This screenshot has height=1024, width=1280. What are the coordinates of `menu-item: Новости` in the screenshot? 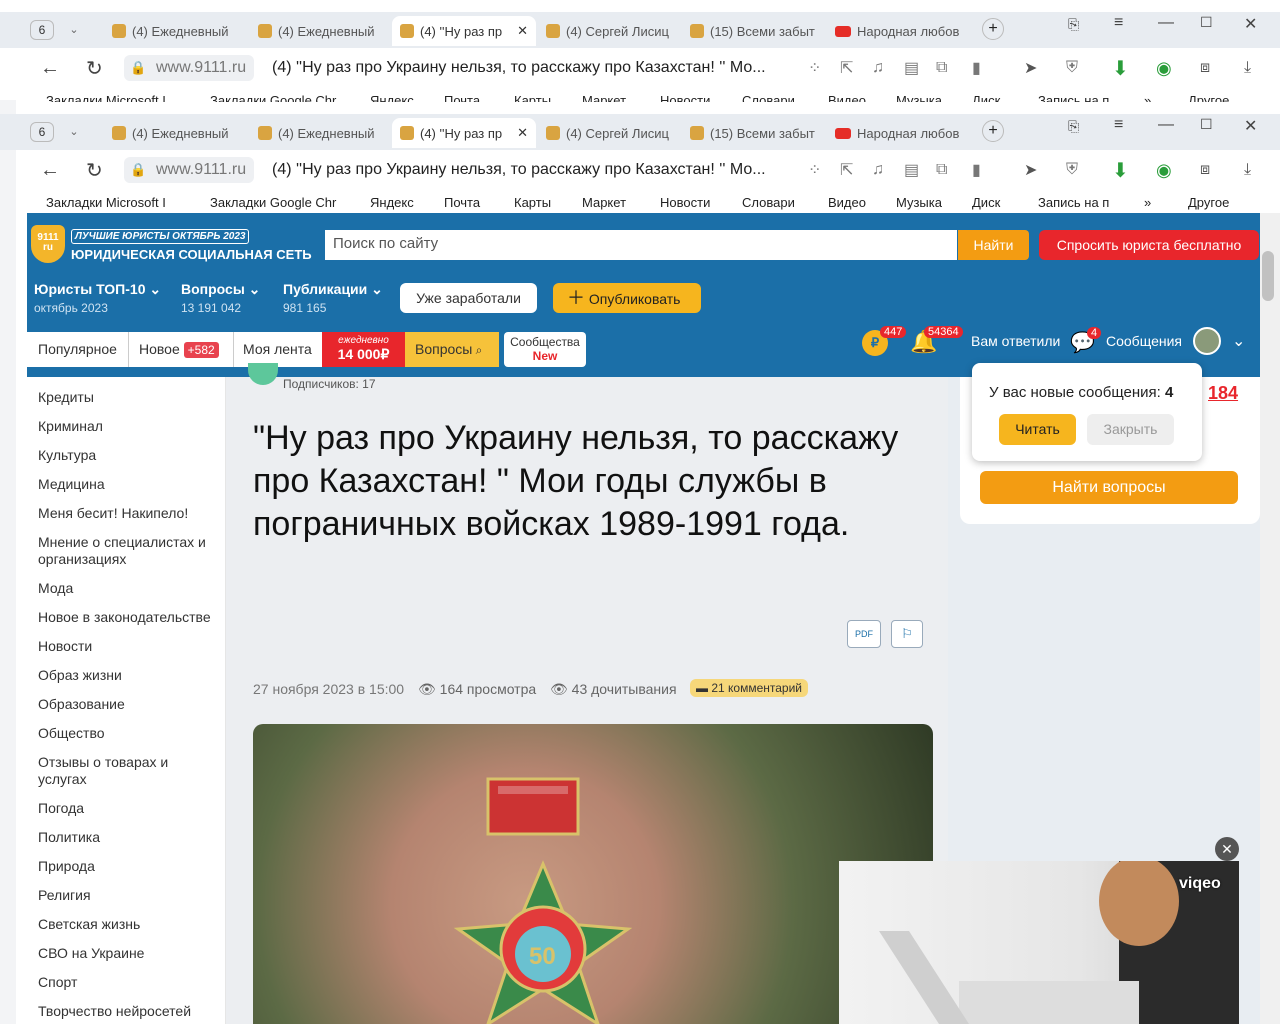 It's located at (65, 646).